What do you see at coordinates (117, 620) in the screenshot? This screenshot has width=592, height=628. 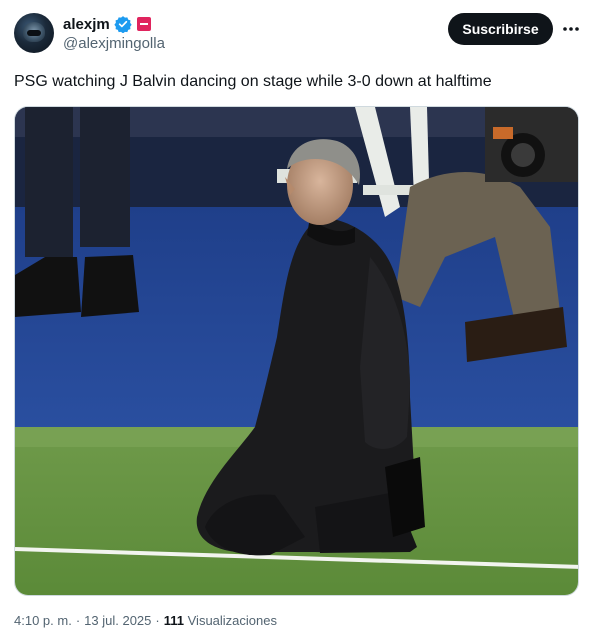 I see `tweet-date: 13 jul. 2025` at bounding box center [117, 620].